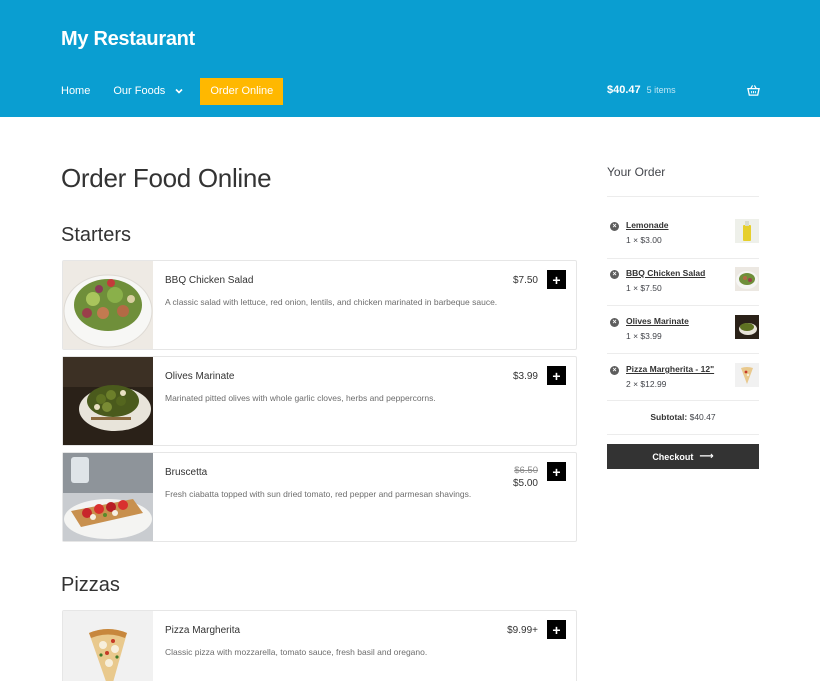  I want to click on item-name: Pizza Margherita, so click(203, 630).